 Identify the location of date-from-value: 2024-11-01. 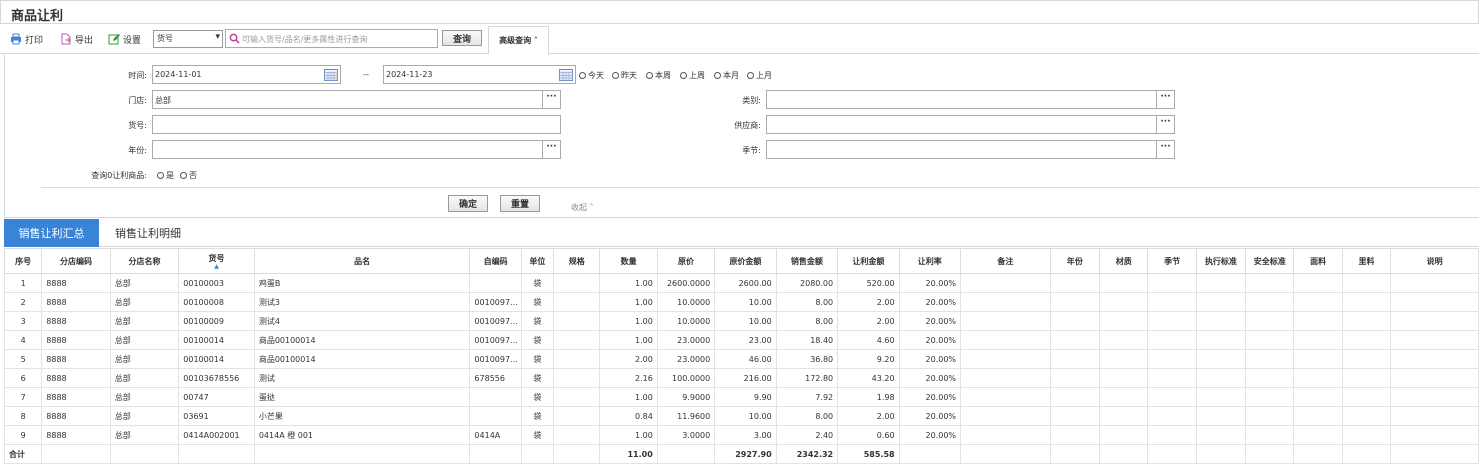
(178, 74).